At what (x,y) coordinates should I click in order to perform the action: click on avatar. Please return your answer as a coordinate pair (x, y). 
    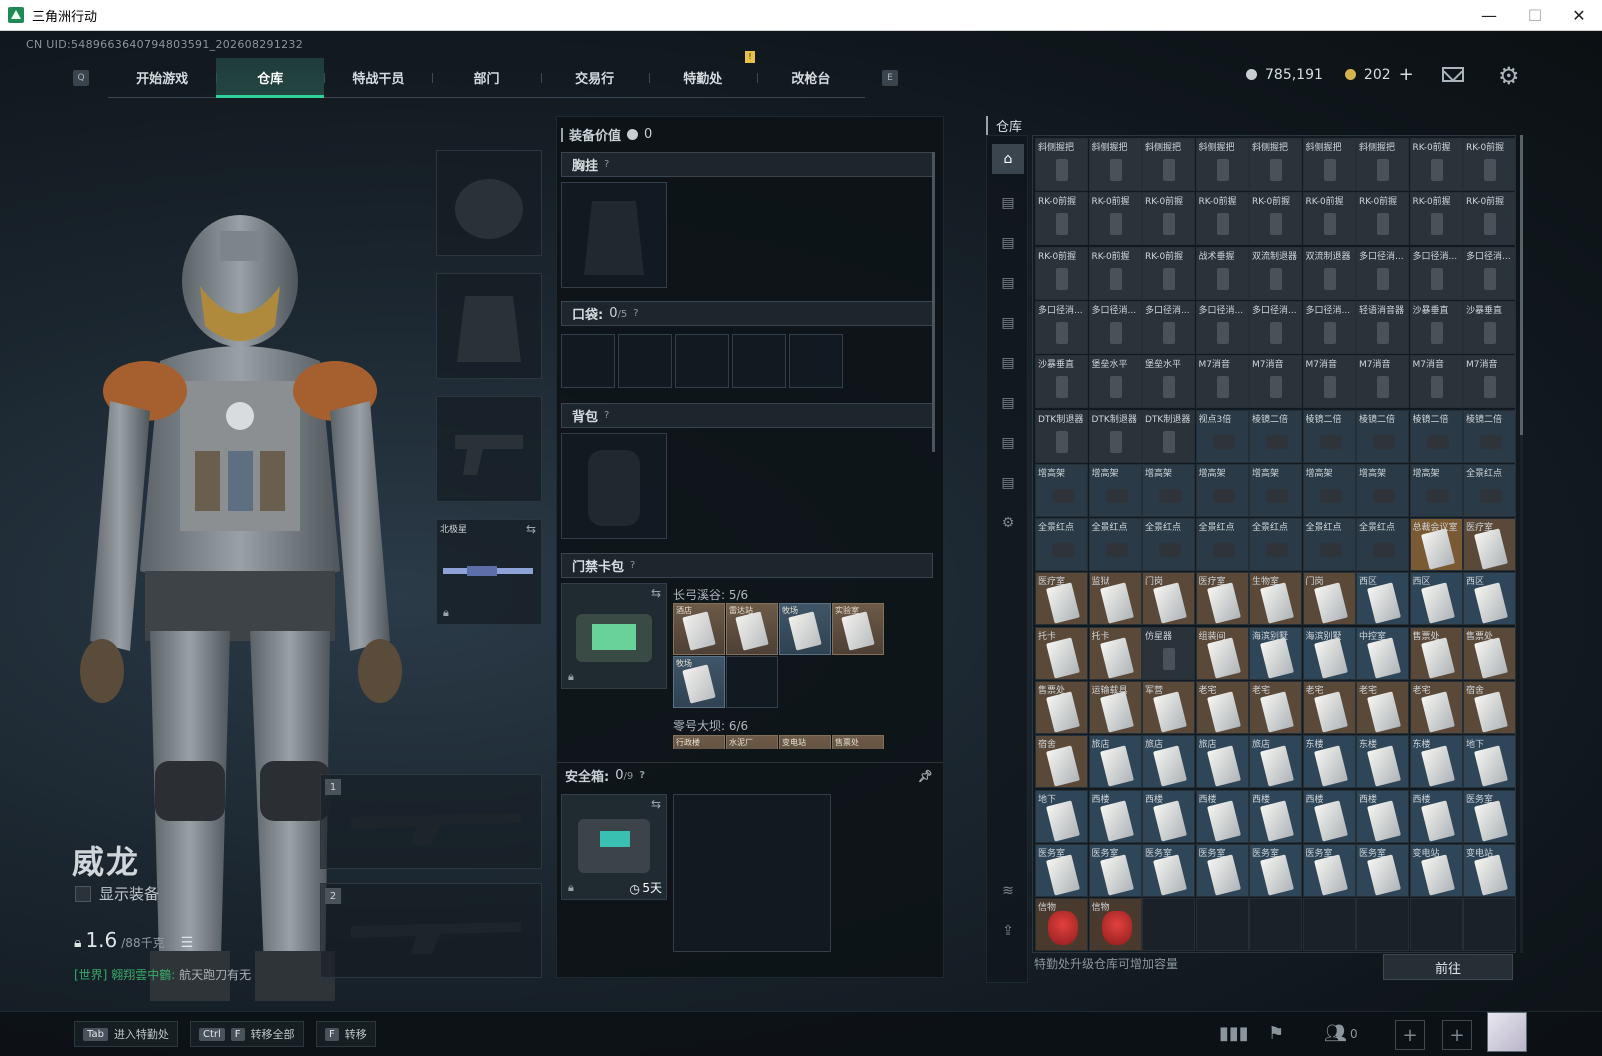
    Looking at the image, I should click on (1507, 1032).